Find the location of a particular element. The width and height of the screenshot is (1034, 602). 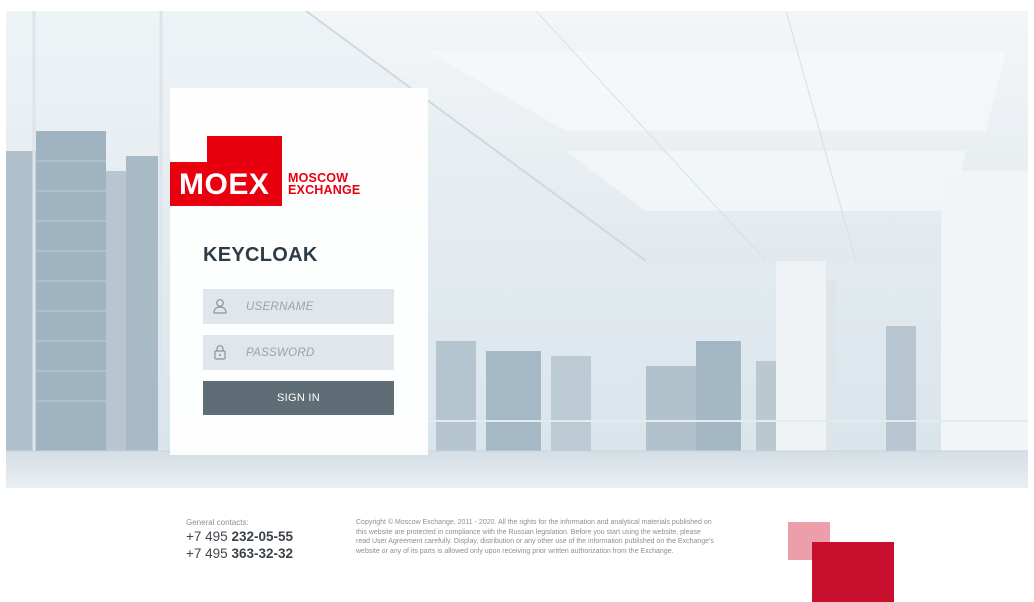

contacts-label: General contacts: is located at coordinates (217, 522).